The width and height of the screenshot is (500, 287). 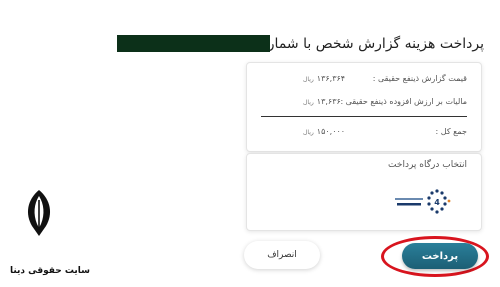 I want to click on total-amount: ۱۵۰,۰۰۰ریال, so click(x=324, y=131).